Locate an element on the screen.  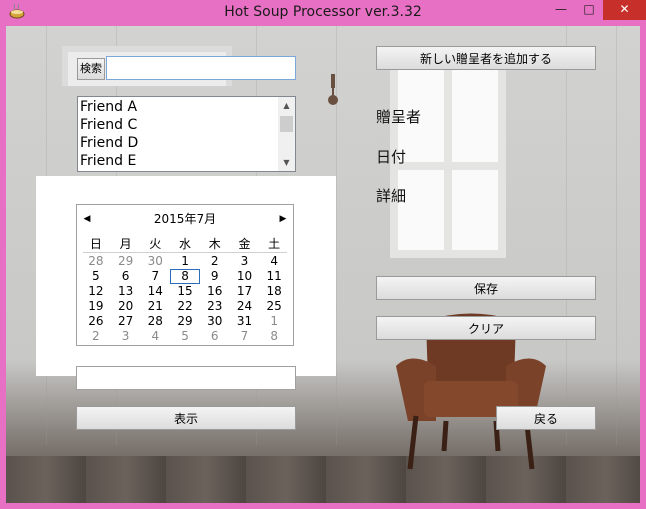
friend-list-item: Friend C is located at coordinates (177, 125).